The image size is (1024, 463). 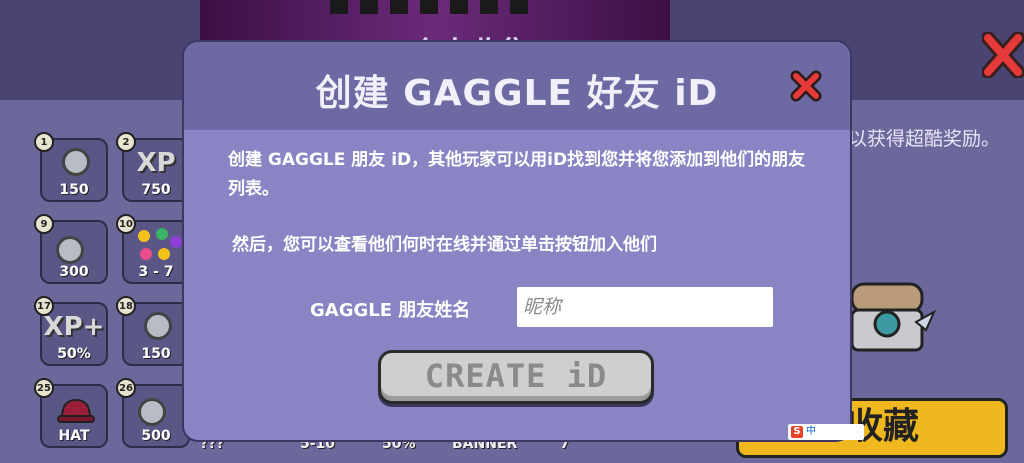 What do you see at coordinates (44, 142) in the screenshot?
I see `reward-number: 1` at bounding box center [44, 142].